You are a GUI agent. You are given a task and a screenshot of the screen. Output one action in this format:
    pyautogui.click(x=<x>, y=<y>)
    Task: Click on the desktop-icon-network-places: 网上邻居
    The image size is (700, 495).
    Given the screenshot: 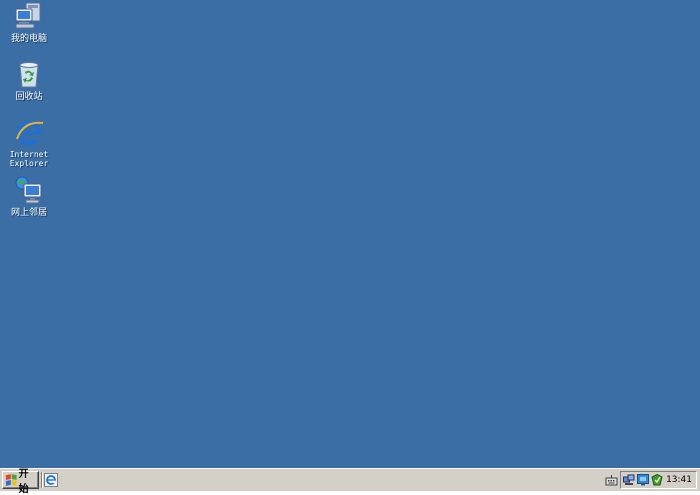 What is the action you would take?
    pyautogui.click(x=29, y=196)
    